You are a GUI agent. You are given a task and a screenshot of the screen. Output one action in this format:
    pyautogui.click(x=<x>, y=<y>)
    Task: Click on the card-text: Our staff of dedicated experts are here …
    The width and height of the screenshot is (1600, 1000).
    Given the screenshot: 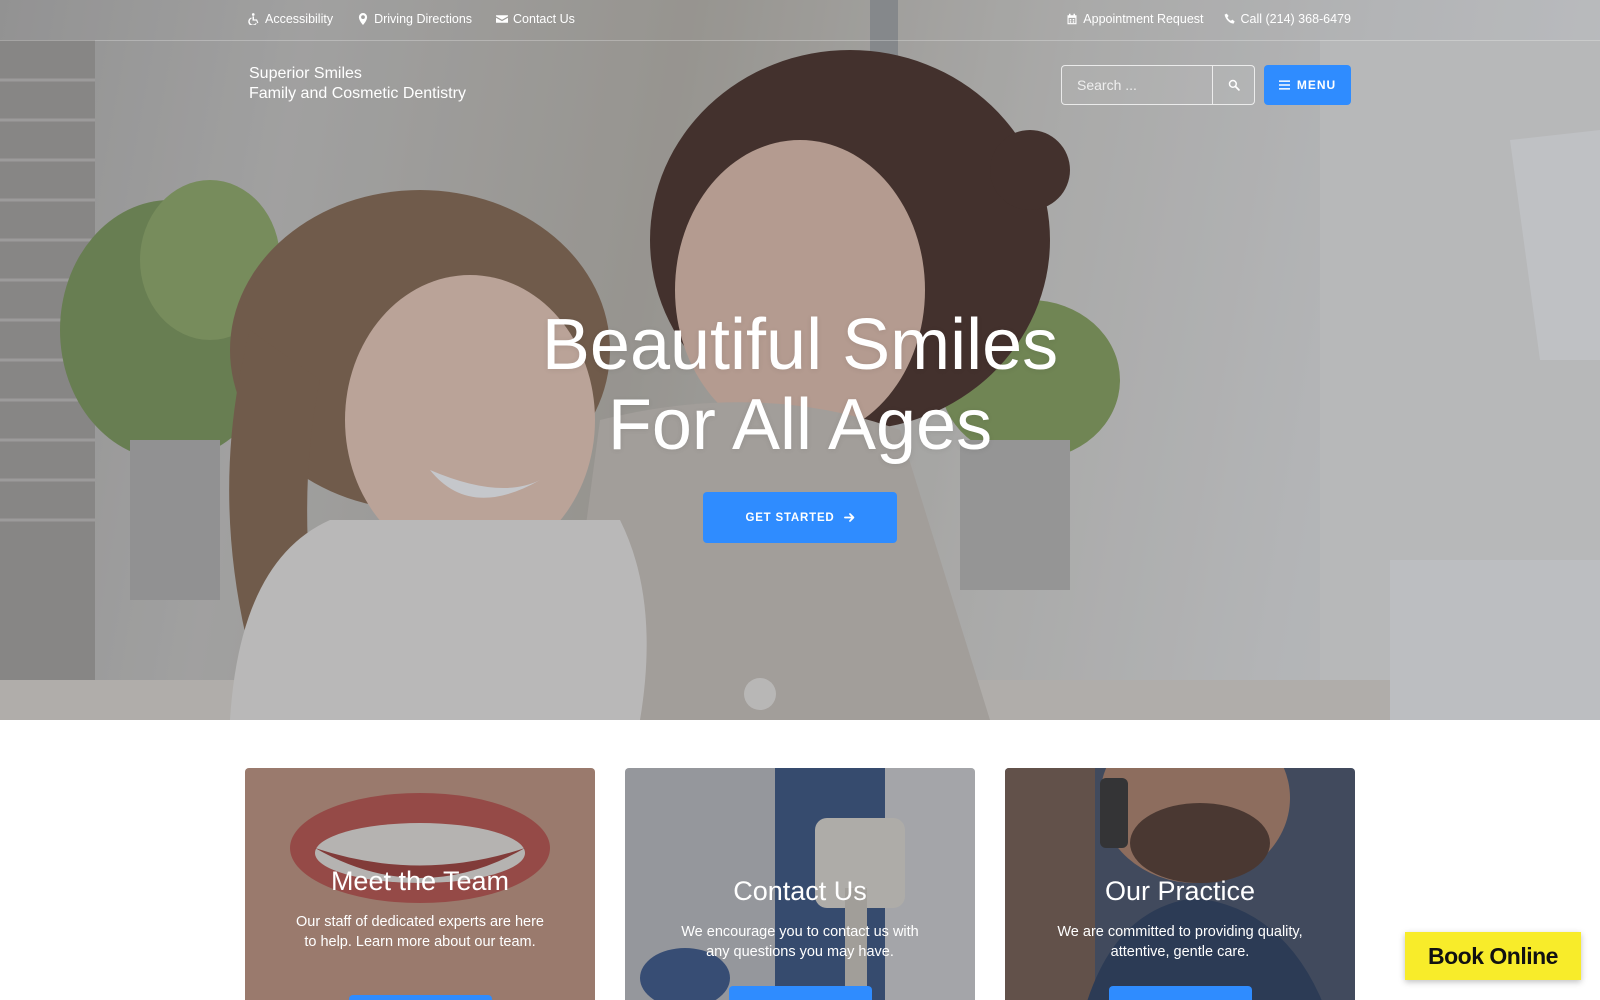 What is the action you would take?
    pyautogui.click(x=420, y=932)
    